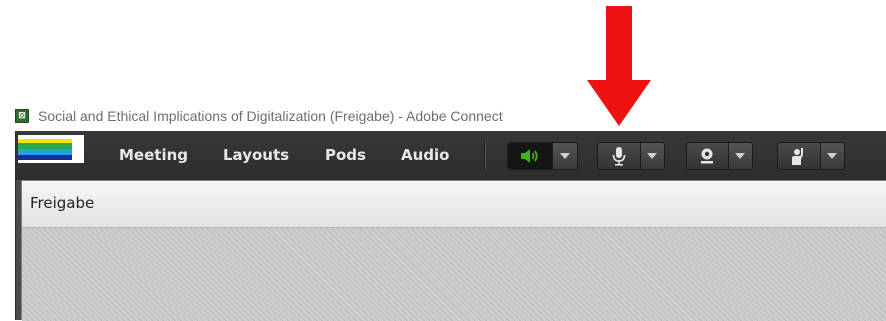 The image size is (886, 321). I want to click on raise-hand-dropdown-arrow, so click(831, 156).